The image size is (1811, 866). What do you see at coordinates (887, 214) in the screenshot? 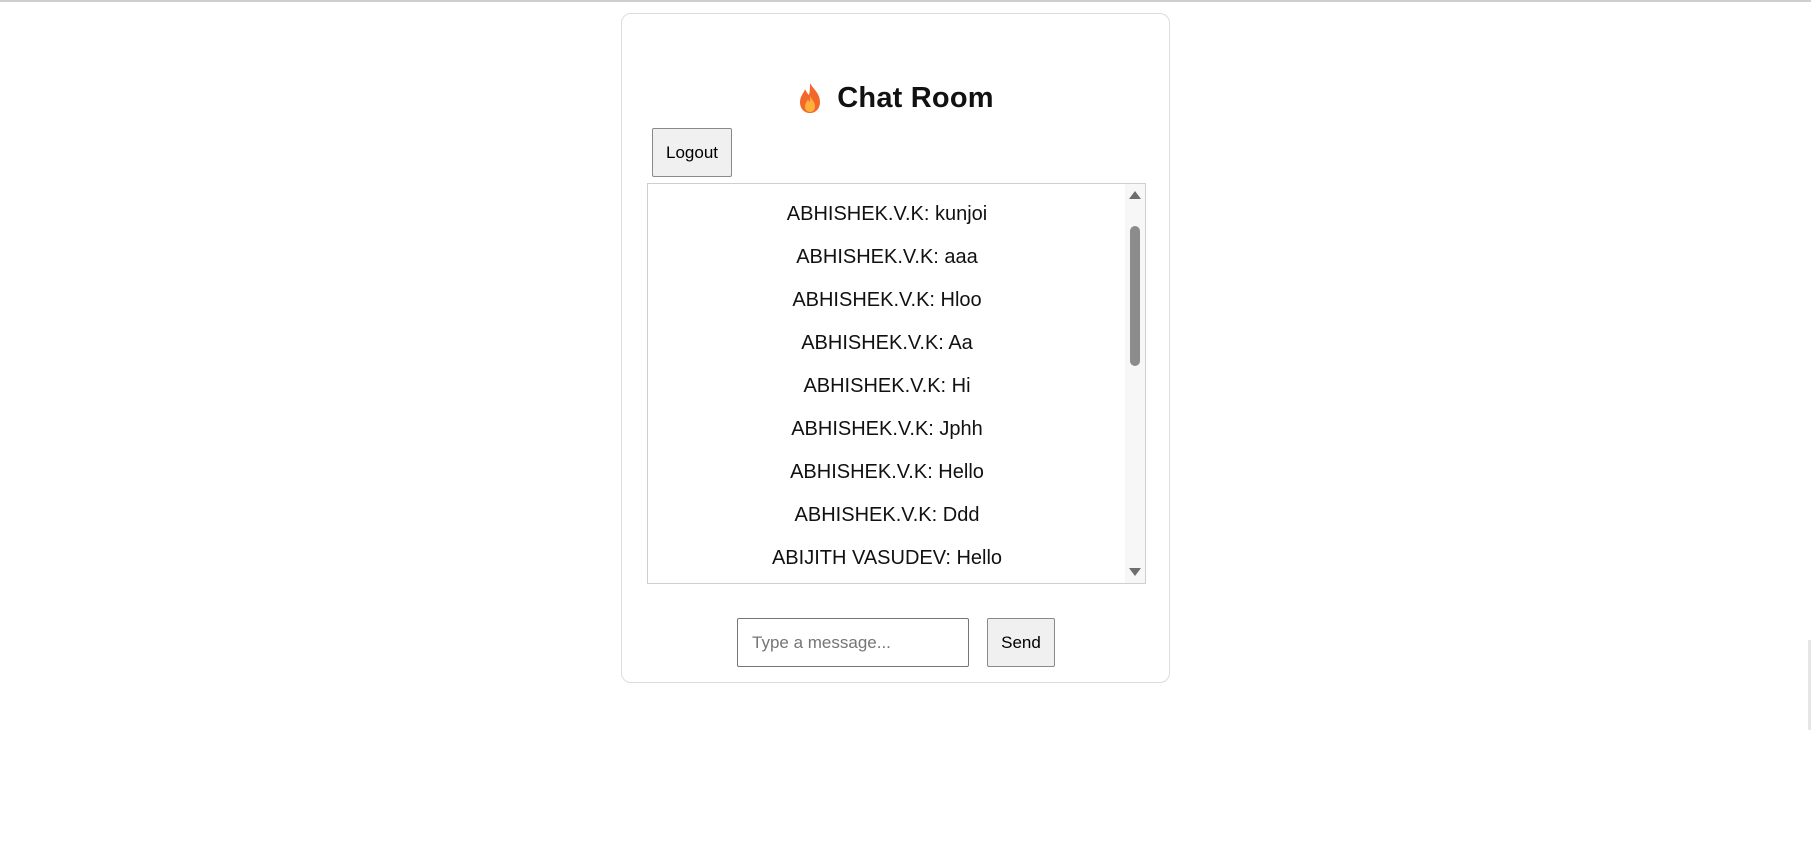
I see `message-item: ABHISHEK.V.K: kunjoi` at bounding box center [887, 214].